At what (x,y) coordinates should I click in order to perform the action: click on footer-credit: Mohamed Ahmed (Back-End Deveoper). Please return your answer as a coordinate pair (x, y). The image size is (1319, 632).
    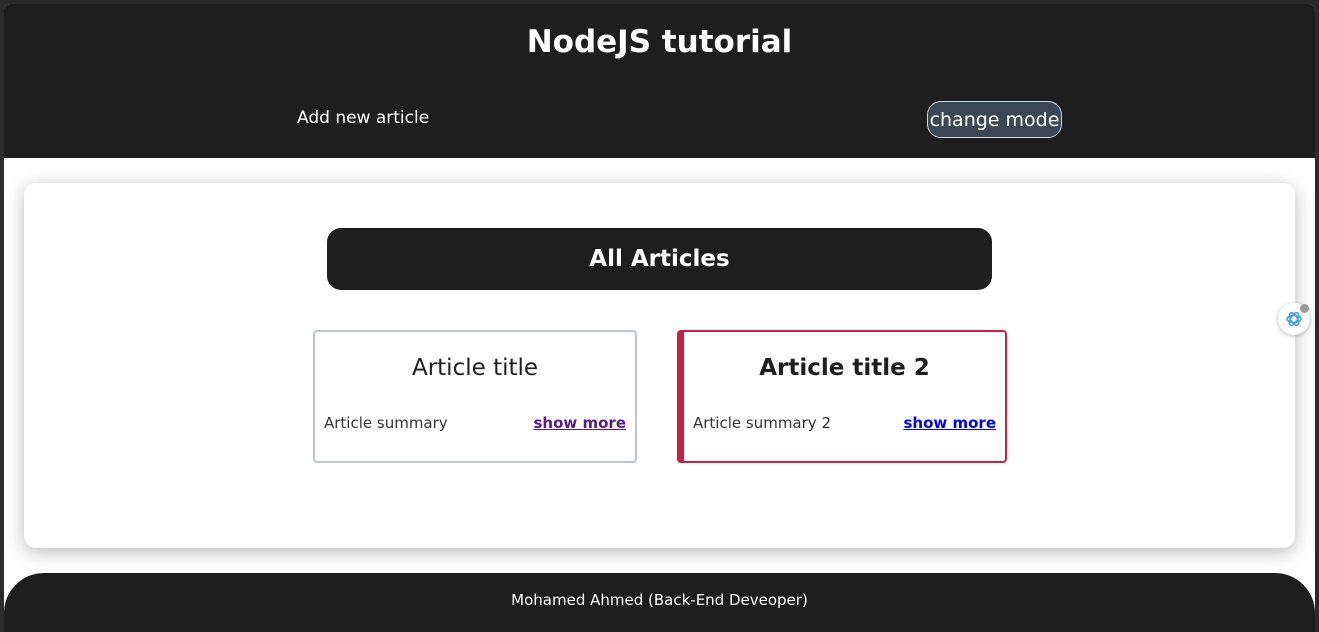
    Looking at the image, I should click on (659, 600).